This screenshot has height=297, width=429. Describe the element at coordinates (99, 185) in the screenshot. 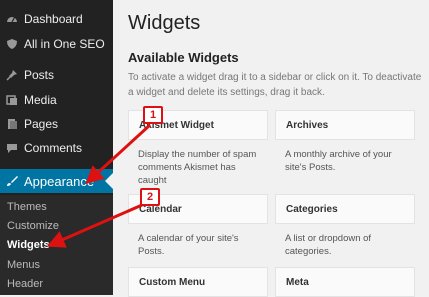

I see `annotation-arrows` at that location.